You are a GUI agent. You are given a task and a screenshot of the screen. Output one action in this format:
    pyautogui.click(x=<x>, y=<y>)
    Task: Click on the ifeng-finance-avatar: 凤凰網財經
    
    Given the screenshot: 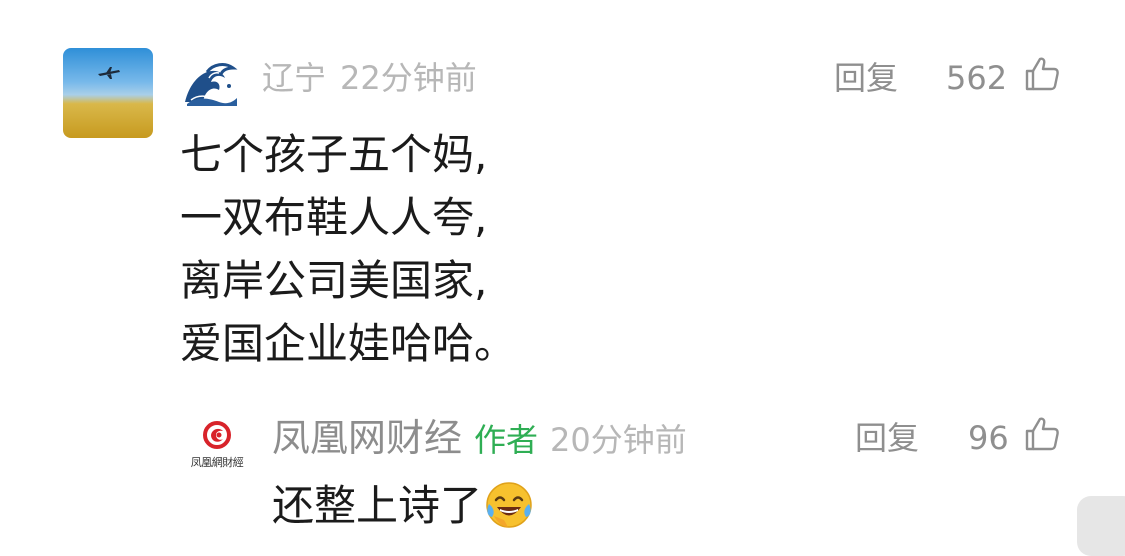 What is the action you would take?
    pyautogui.click(x=217, y=444)
    